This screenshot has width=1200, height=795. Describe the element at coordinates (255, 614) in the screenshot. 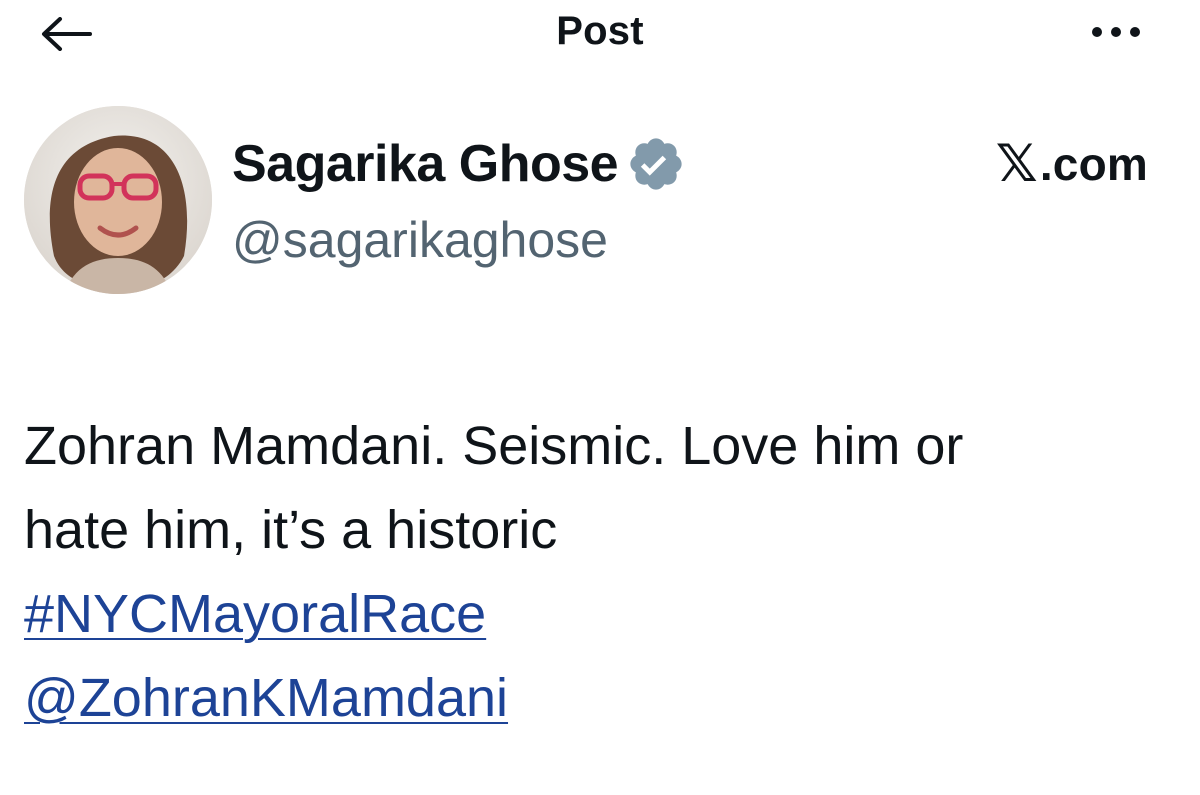

I see `hashtag-link: #NYCMayoralRace` at that location.